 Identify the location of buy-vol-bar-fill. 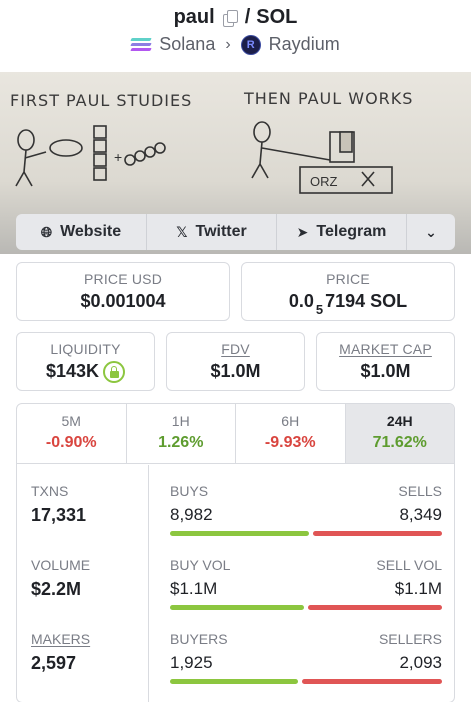
(237, 607).